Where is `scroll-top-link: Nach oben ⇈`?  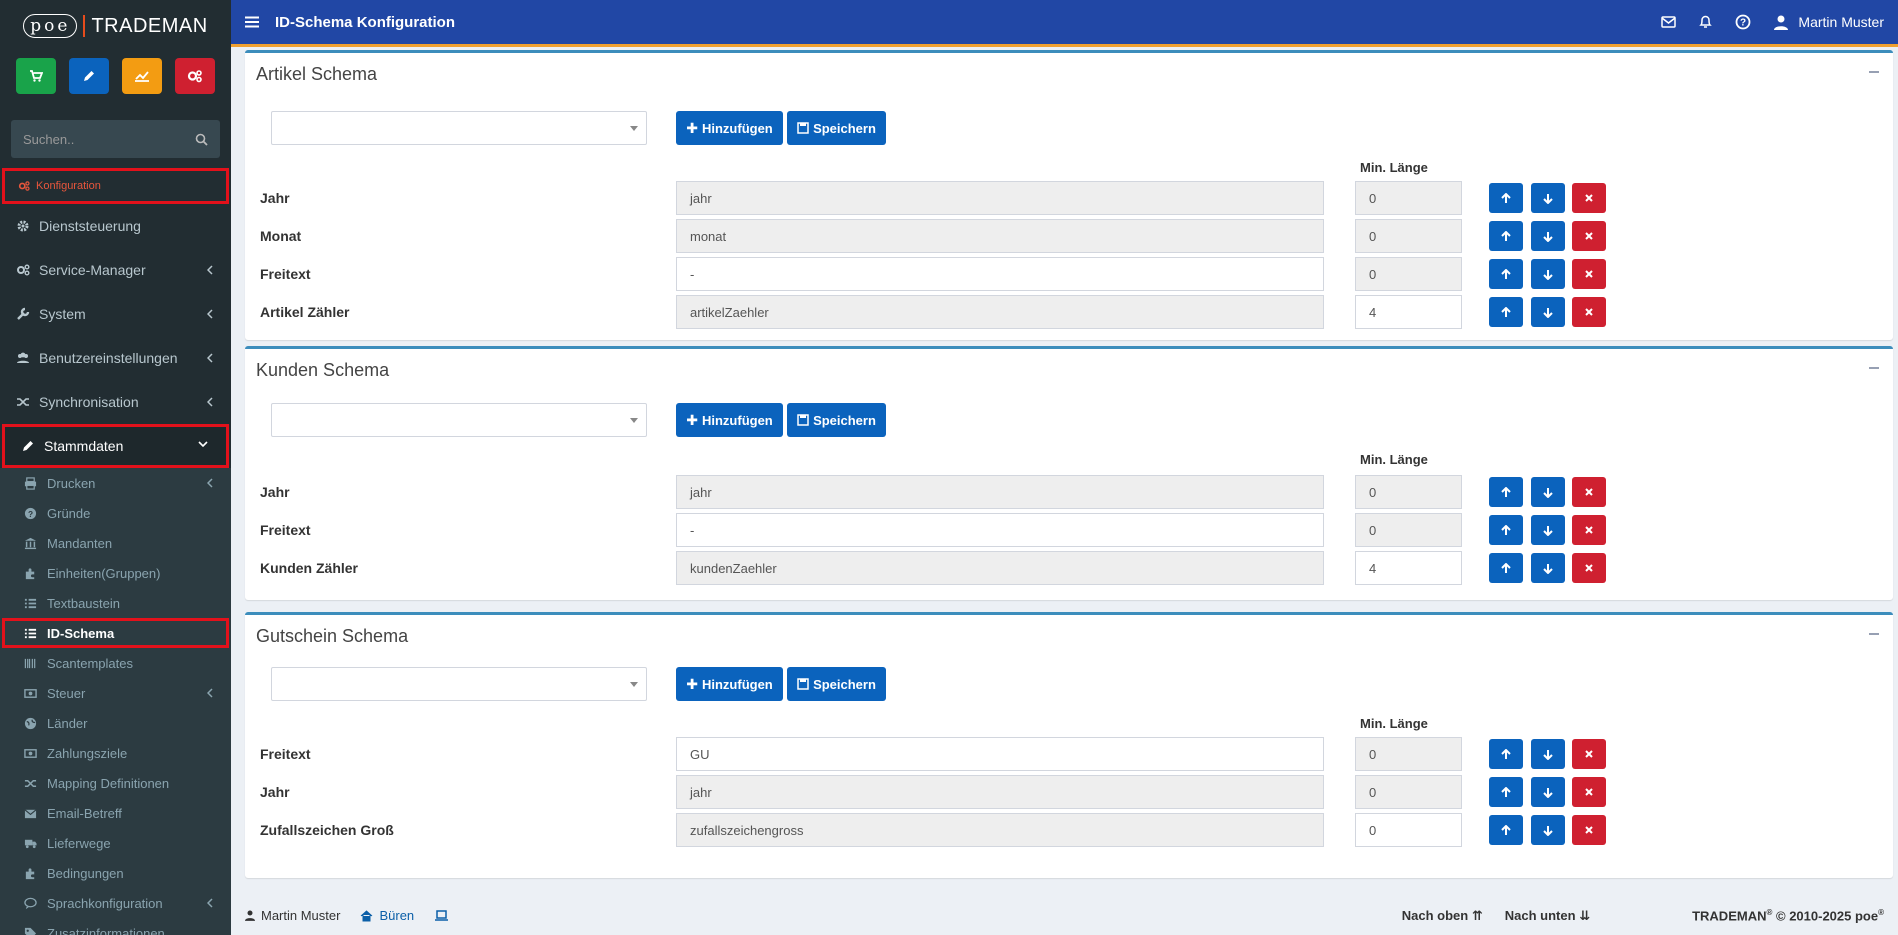
scroll-top-link: Nach oben ⇈ is located at coordinates (1442, 916).